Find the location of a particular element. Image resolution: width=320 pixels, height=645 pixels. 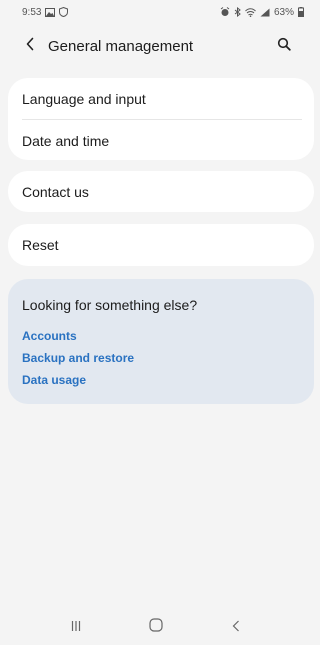

search-icon is located at coordinates (284, 46).